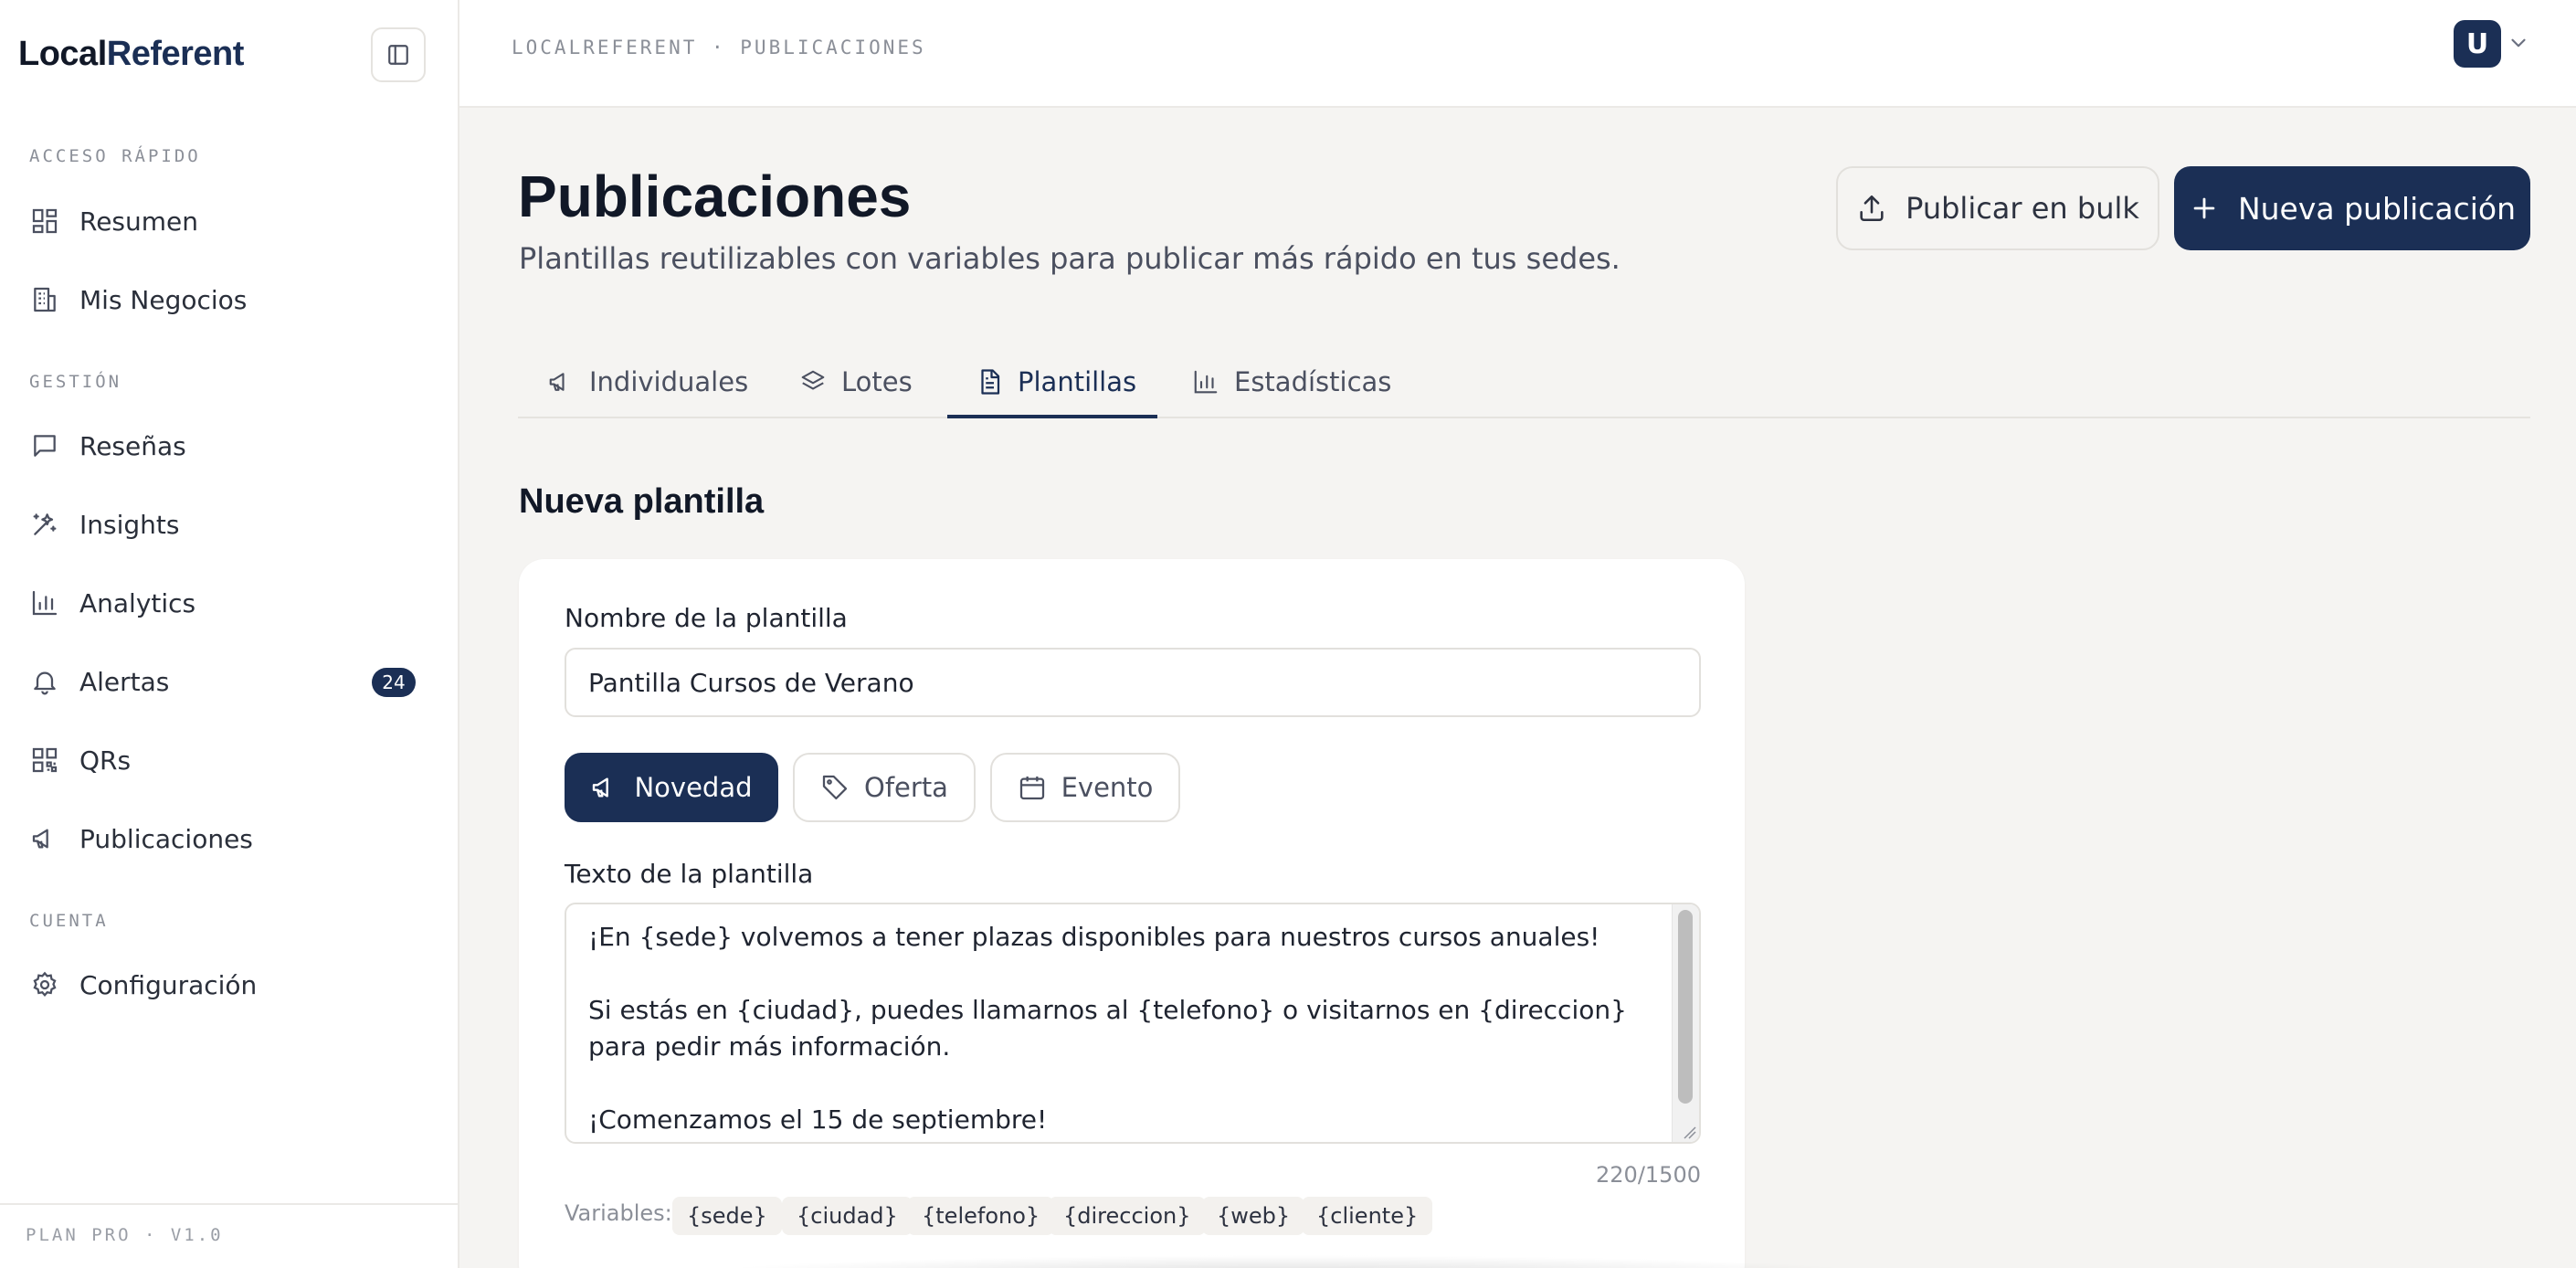  Describe the element at coordinates (44, 761) in the screenshot. I see `qr-code-icon` at that location.